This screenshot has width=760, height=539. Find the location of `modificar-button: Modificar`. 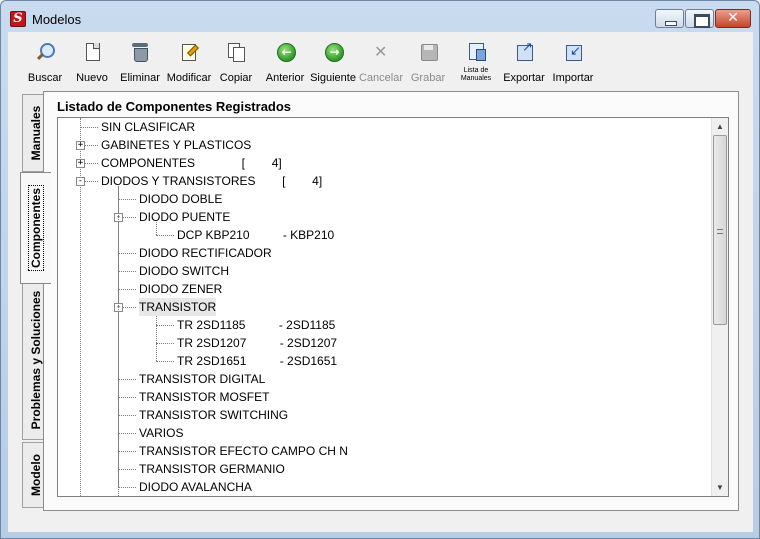

modificar-button: Modificar is located at coordinates (189, 63).